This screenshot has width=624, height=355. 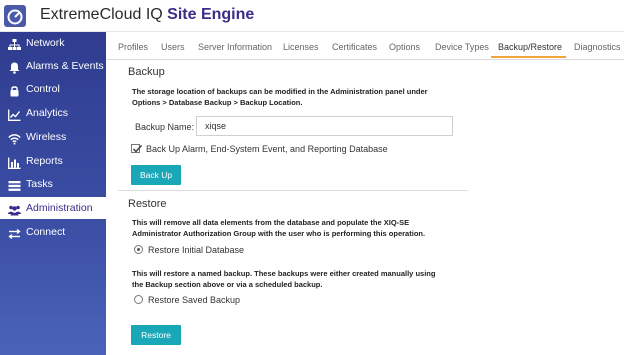 I want to click on brand-name: ExtremeCloud IQ, so click(x=101, y=14).